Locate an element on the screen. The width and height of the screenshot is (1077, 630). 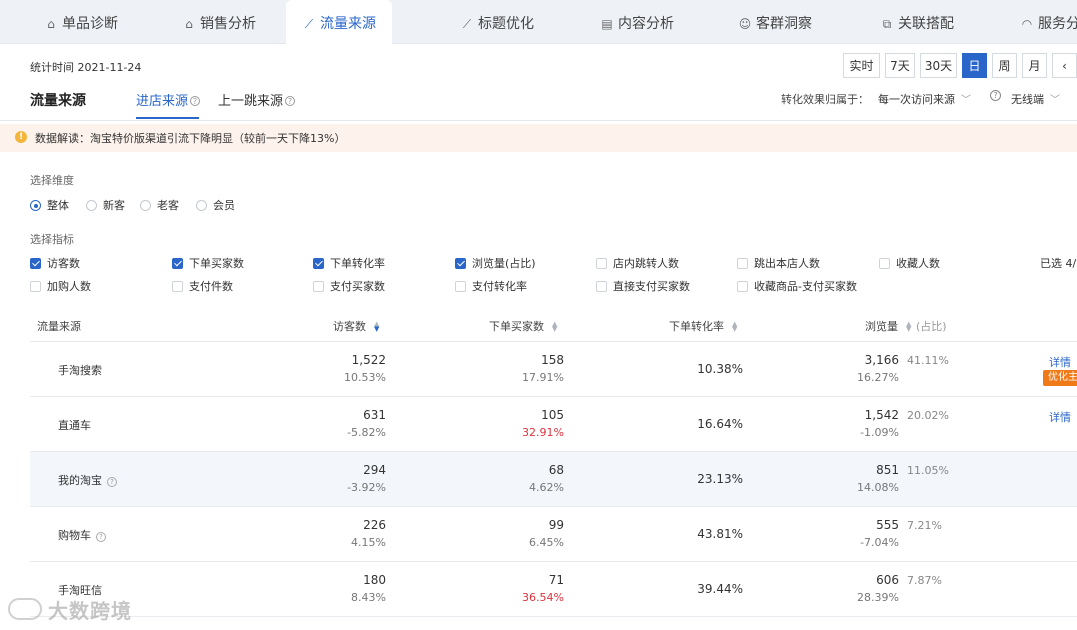
tab-item: ⧉ 关联搭配 is located at coordinates (917, 22).